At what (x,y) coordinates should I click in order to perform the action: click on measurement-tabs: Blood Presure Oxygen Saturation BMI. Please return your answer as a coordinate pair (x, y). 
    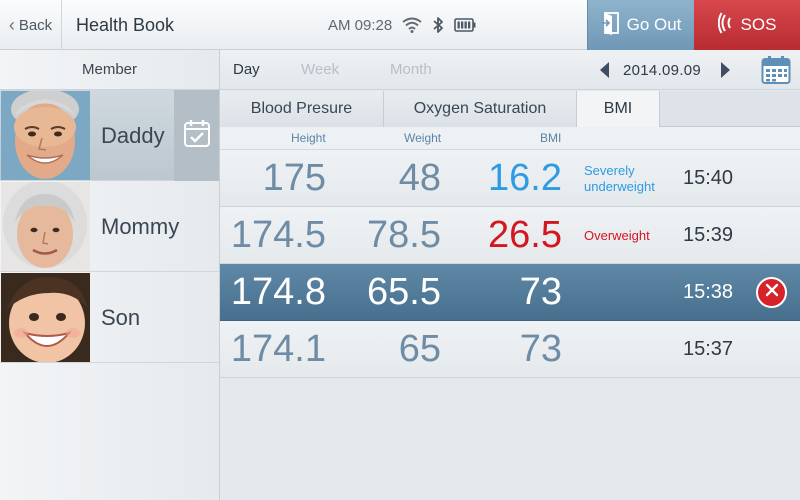
    Looking at the image, I should click on (510, 109).